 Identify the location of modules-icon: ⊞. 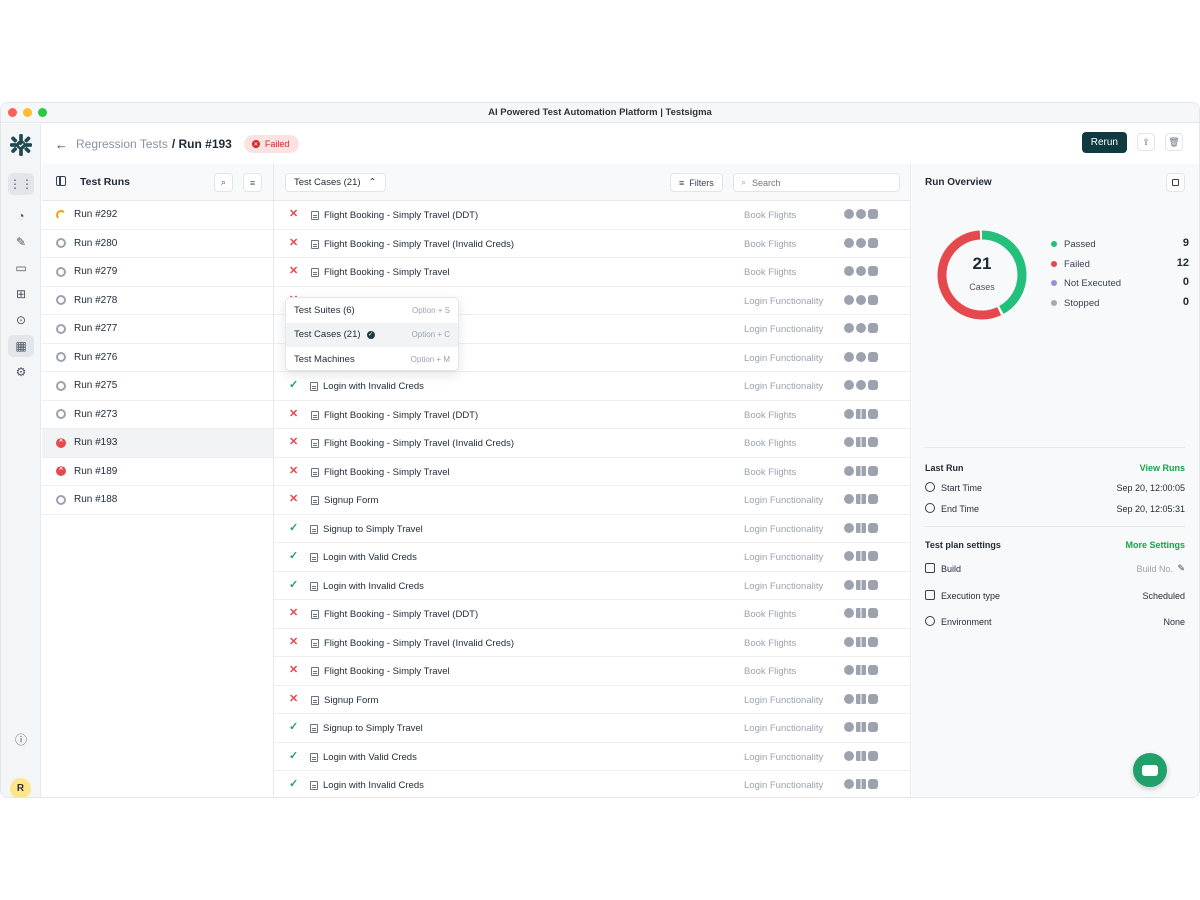
(21, 294).